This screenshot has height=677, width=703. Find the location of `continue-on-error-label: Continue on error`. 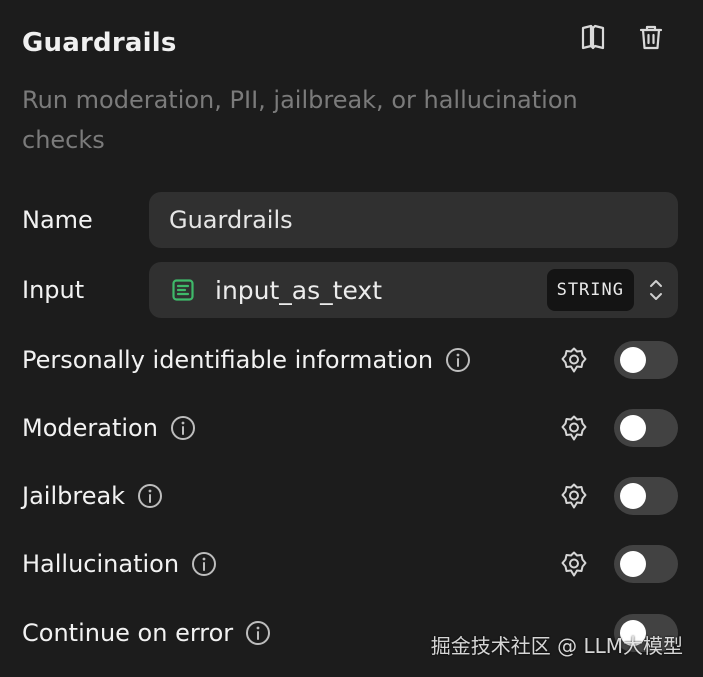

continue-on-error-label: Continue on error is located at coordinates (128, 633).